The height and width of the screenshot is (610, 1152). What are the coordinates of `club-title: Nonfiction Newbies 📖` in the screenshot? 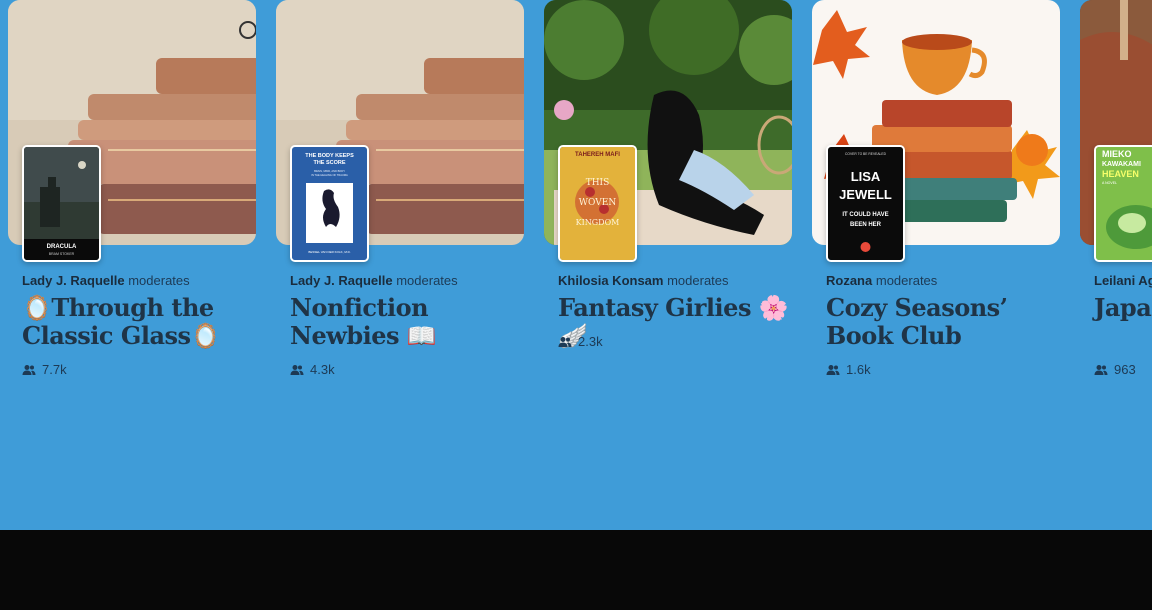 It's located at (410, 322).